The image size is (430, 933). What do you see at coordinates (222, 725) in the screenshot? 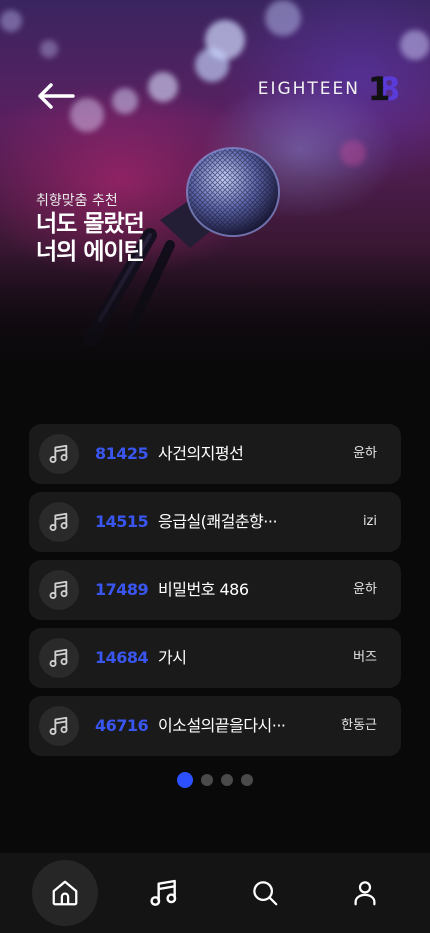
I see `song-title: 이소설의끝을다시···` at bounding box center [222, 725].